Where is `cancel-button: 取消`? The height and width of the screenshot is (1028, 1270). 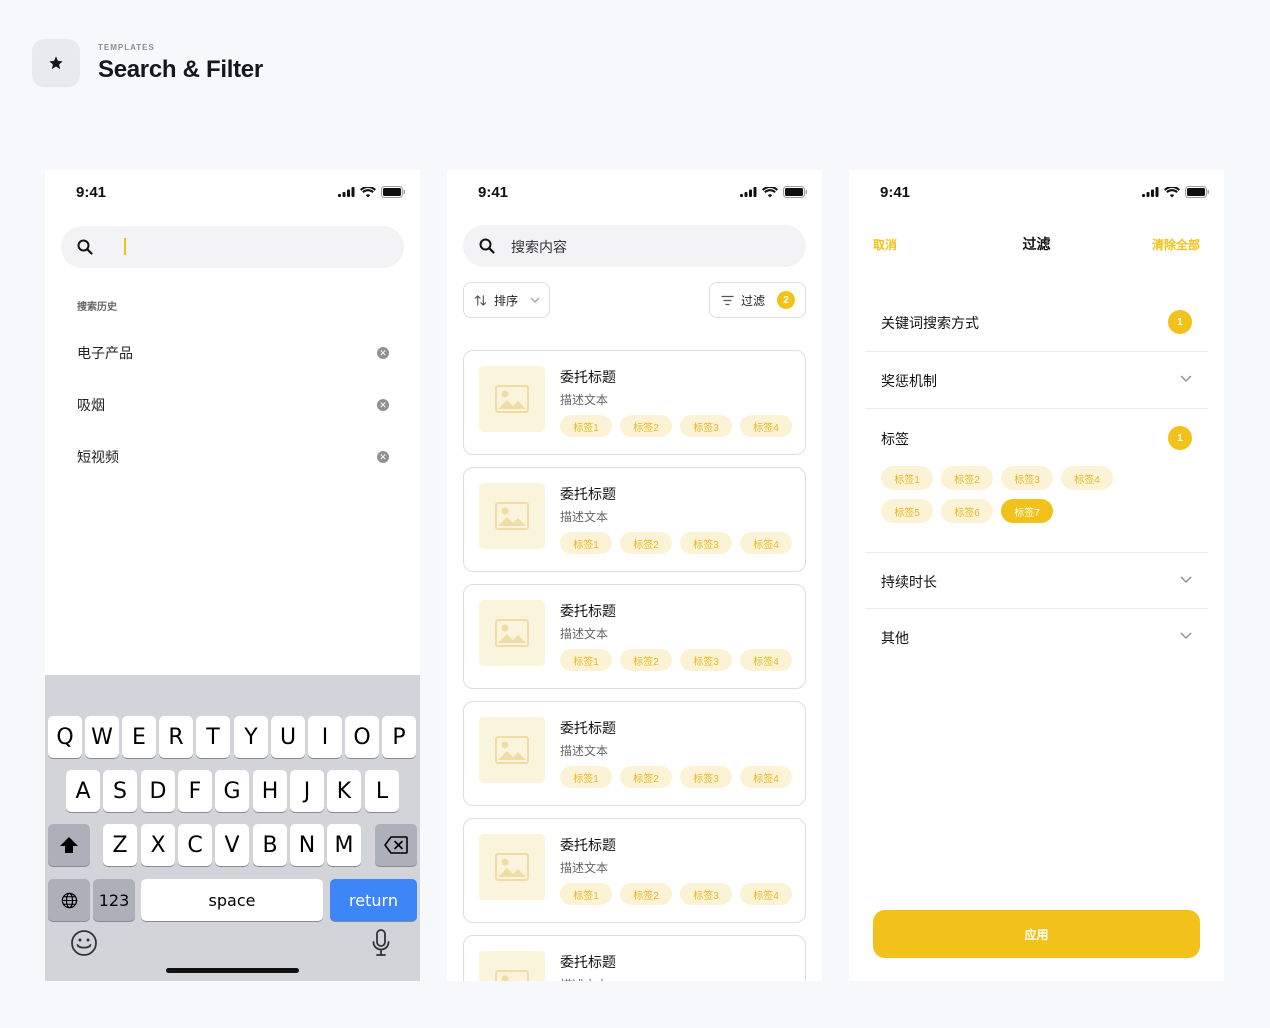 cancel-button: 取消 is located at coordinates (885, 244).